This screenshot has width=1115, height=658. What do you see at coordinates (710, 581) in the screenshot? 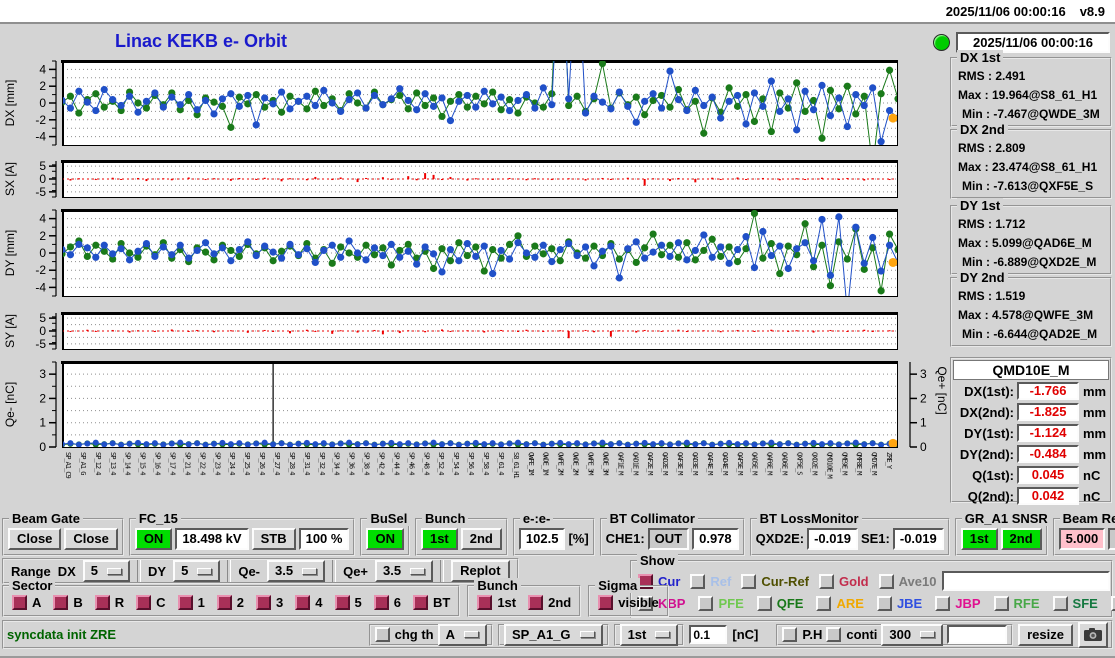
I see `show-checkbox-ref: Ref` at bounding box center [710, 581].